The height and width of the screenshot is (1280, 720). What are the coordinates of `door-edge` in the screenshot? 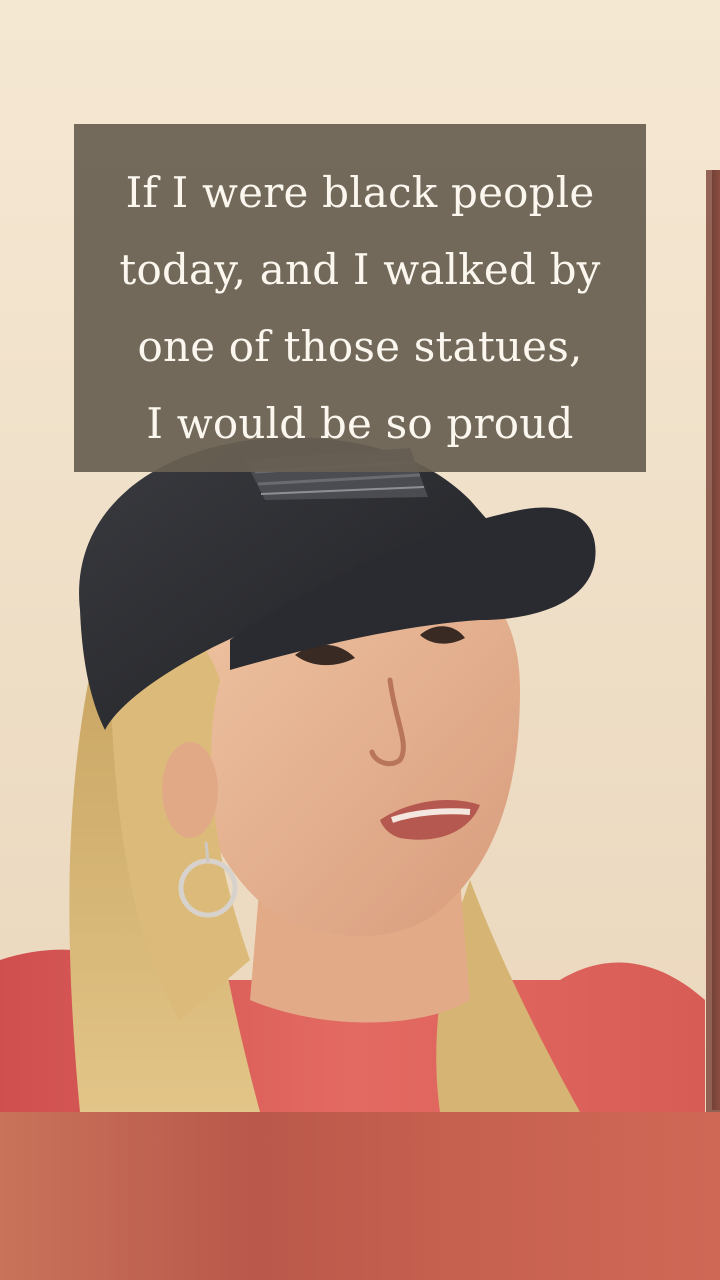 It's located at (716, 640).